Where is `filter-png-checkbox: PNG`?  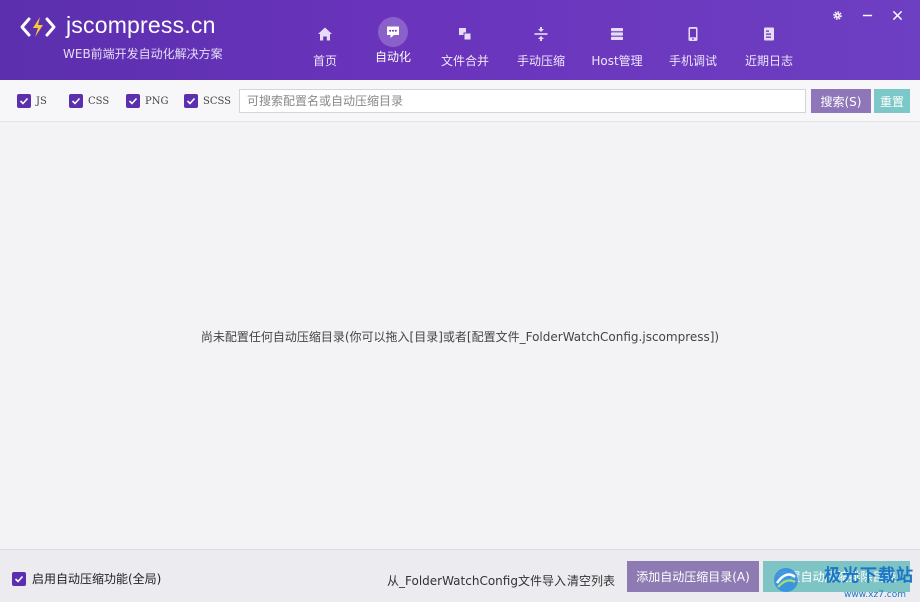 filter-png-checkbox: PNG is located at coordinates (147, 101).